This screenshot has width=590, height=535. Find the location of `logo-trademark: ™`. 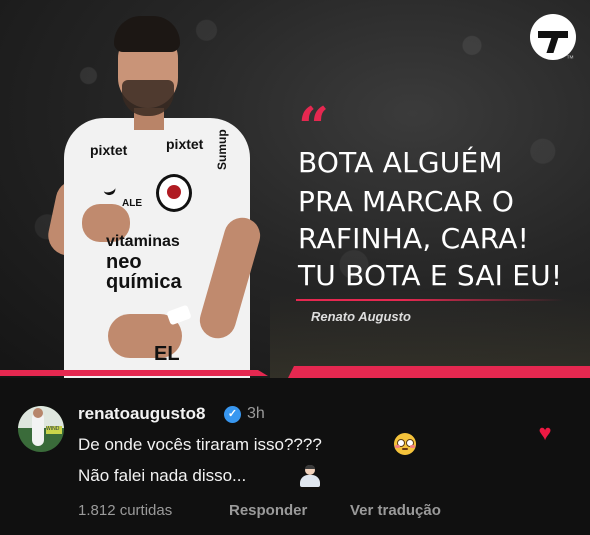

logo-trademark: ™ is located at coordinates (570, 58).